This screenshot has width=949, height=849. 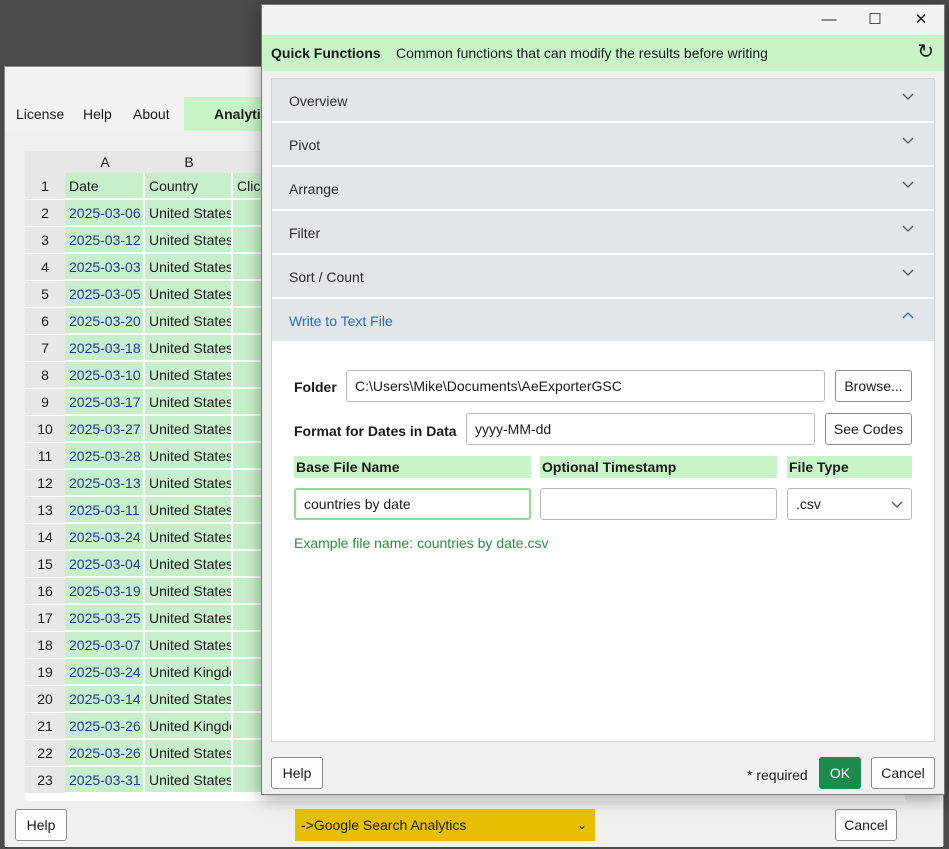 What do you see at coordinates (105, 780) in the screenshot?
I see `table-cell-date: 2025-03-31` at bounding box center [105, 780].